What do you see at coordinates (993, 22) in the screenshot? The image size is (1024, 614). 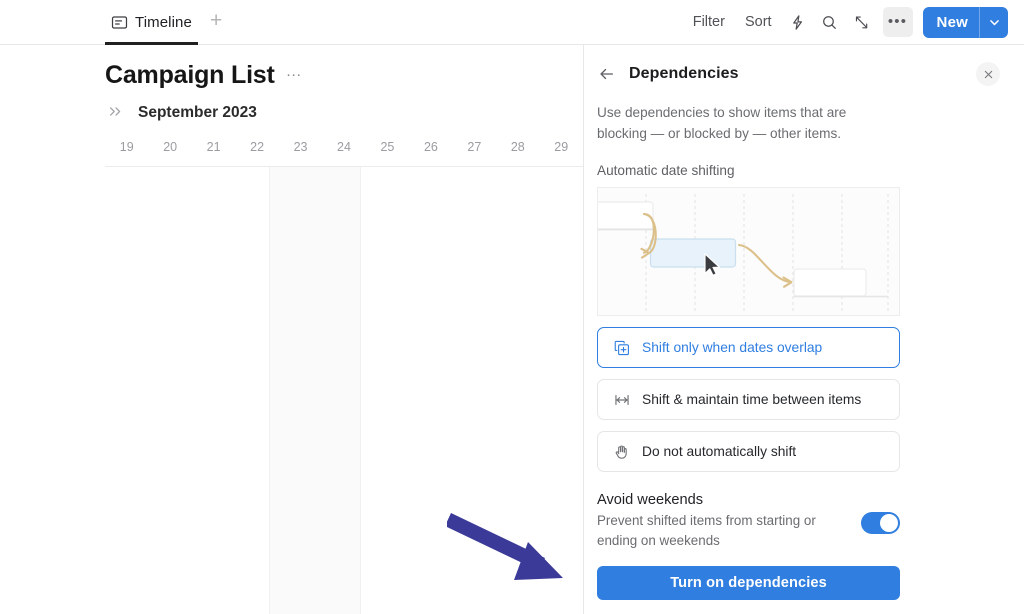 I see `chevron-down-icon` at bounding box center [993, 22].